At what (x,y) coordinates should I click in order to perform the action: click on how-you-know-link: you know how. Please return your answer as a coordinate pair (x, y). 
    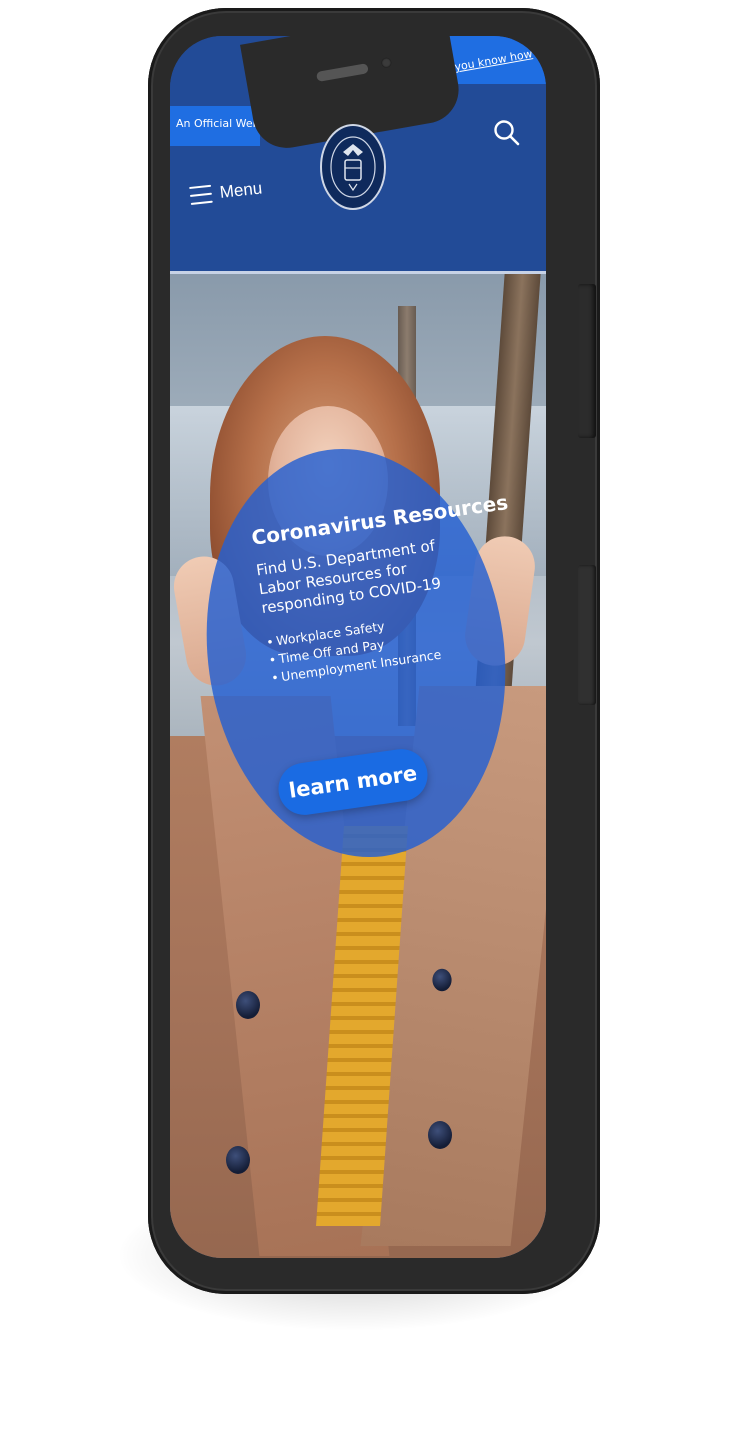
    Looking at the image, I should click on (493, 60).